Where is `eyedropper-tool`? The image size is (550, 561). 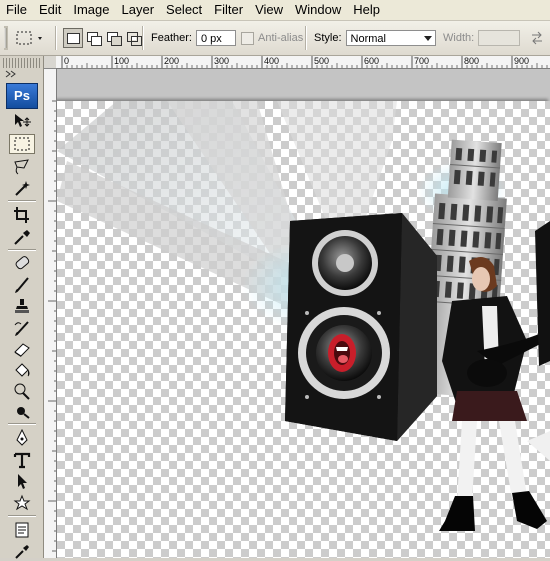
eyedropper-tool is located at coordinates (22, 237).